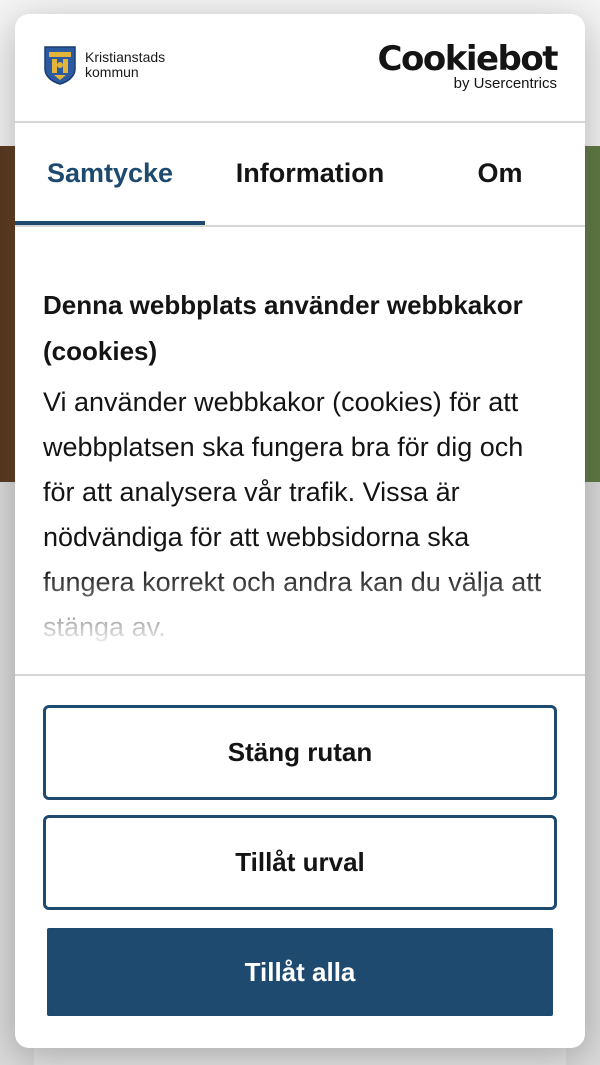 This screenshot has height=1065, width=600. What do you see at coordinates (112, 72) in the screenshot?
I see `municipality-line2: kommun` at bounding box center [112, 72].